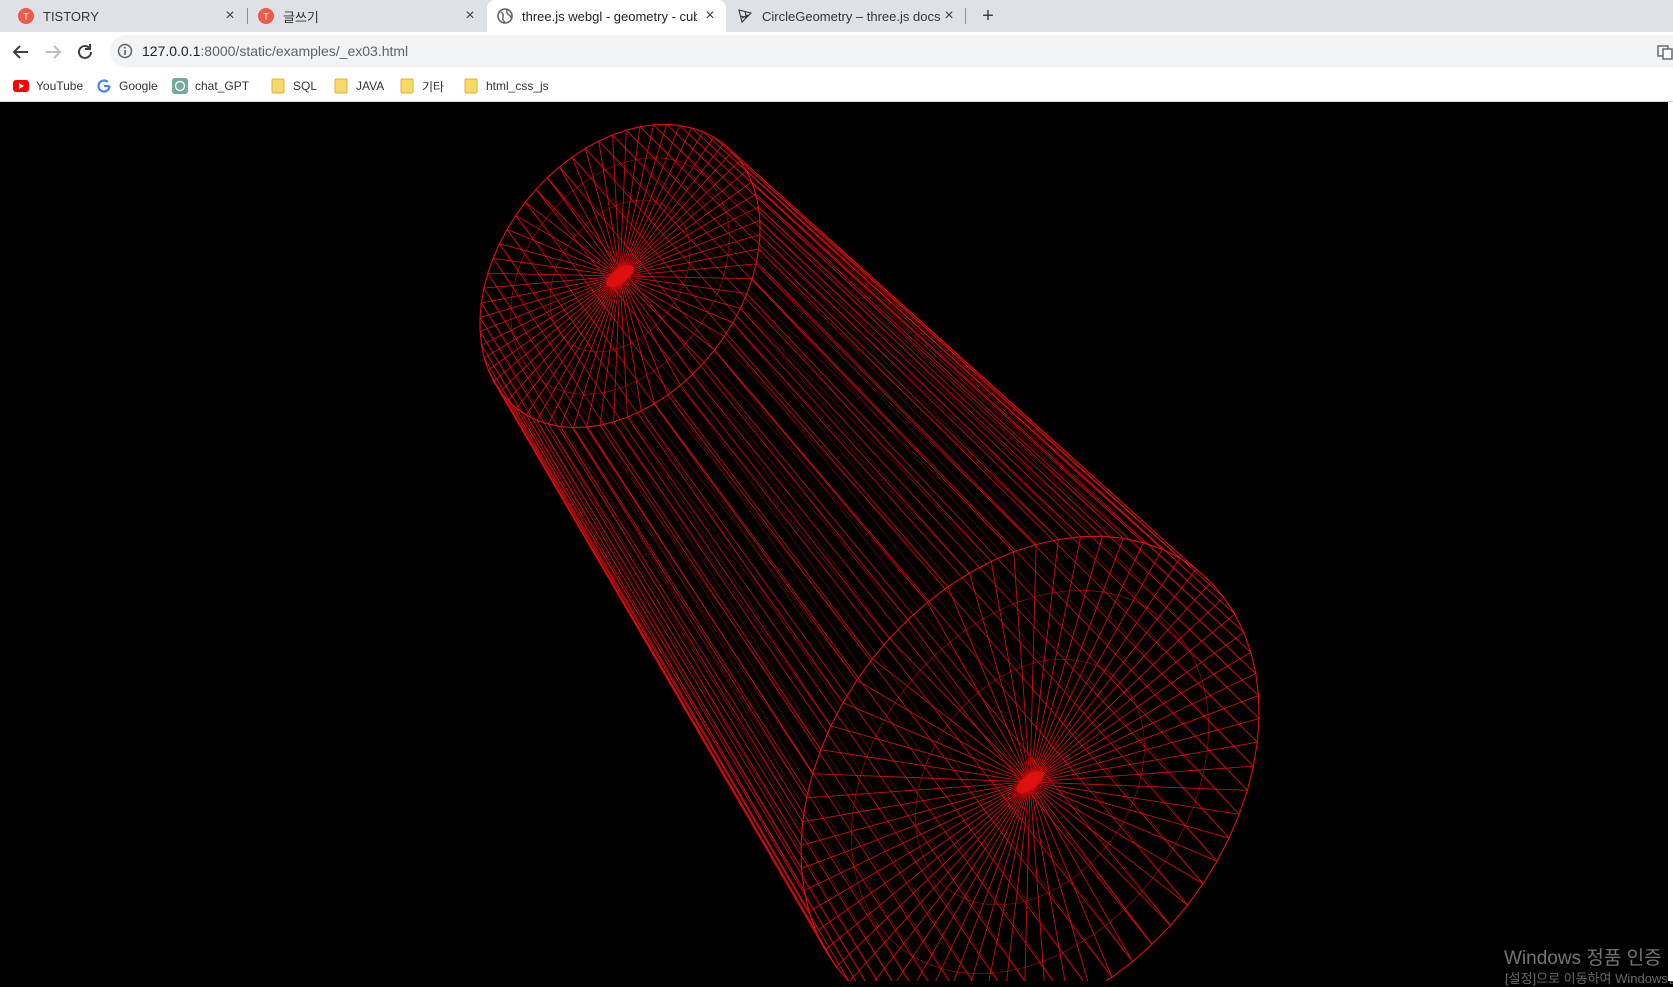 The width and height of the screenshot is (1673, 987). What do you see at coordinates (71, 16) in the screenshot?
I see `tab-title: TISTORY` at bounding box center [71, 16].